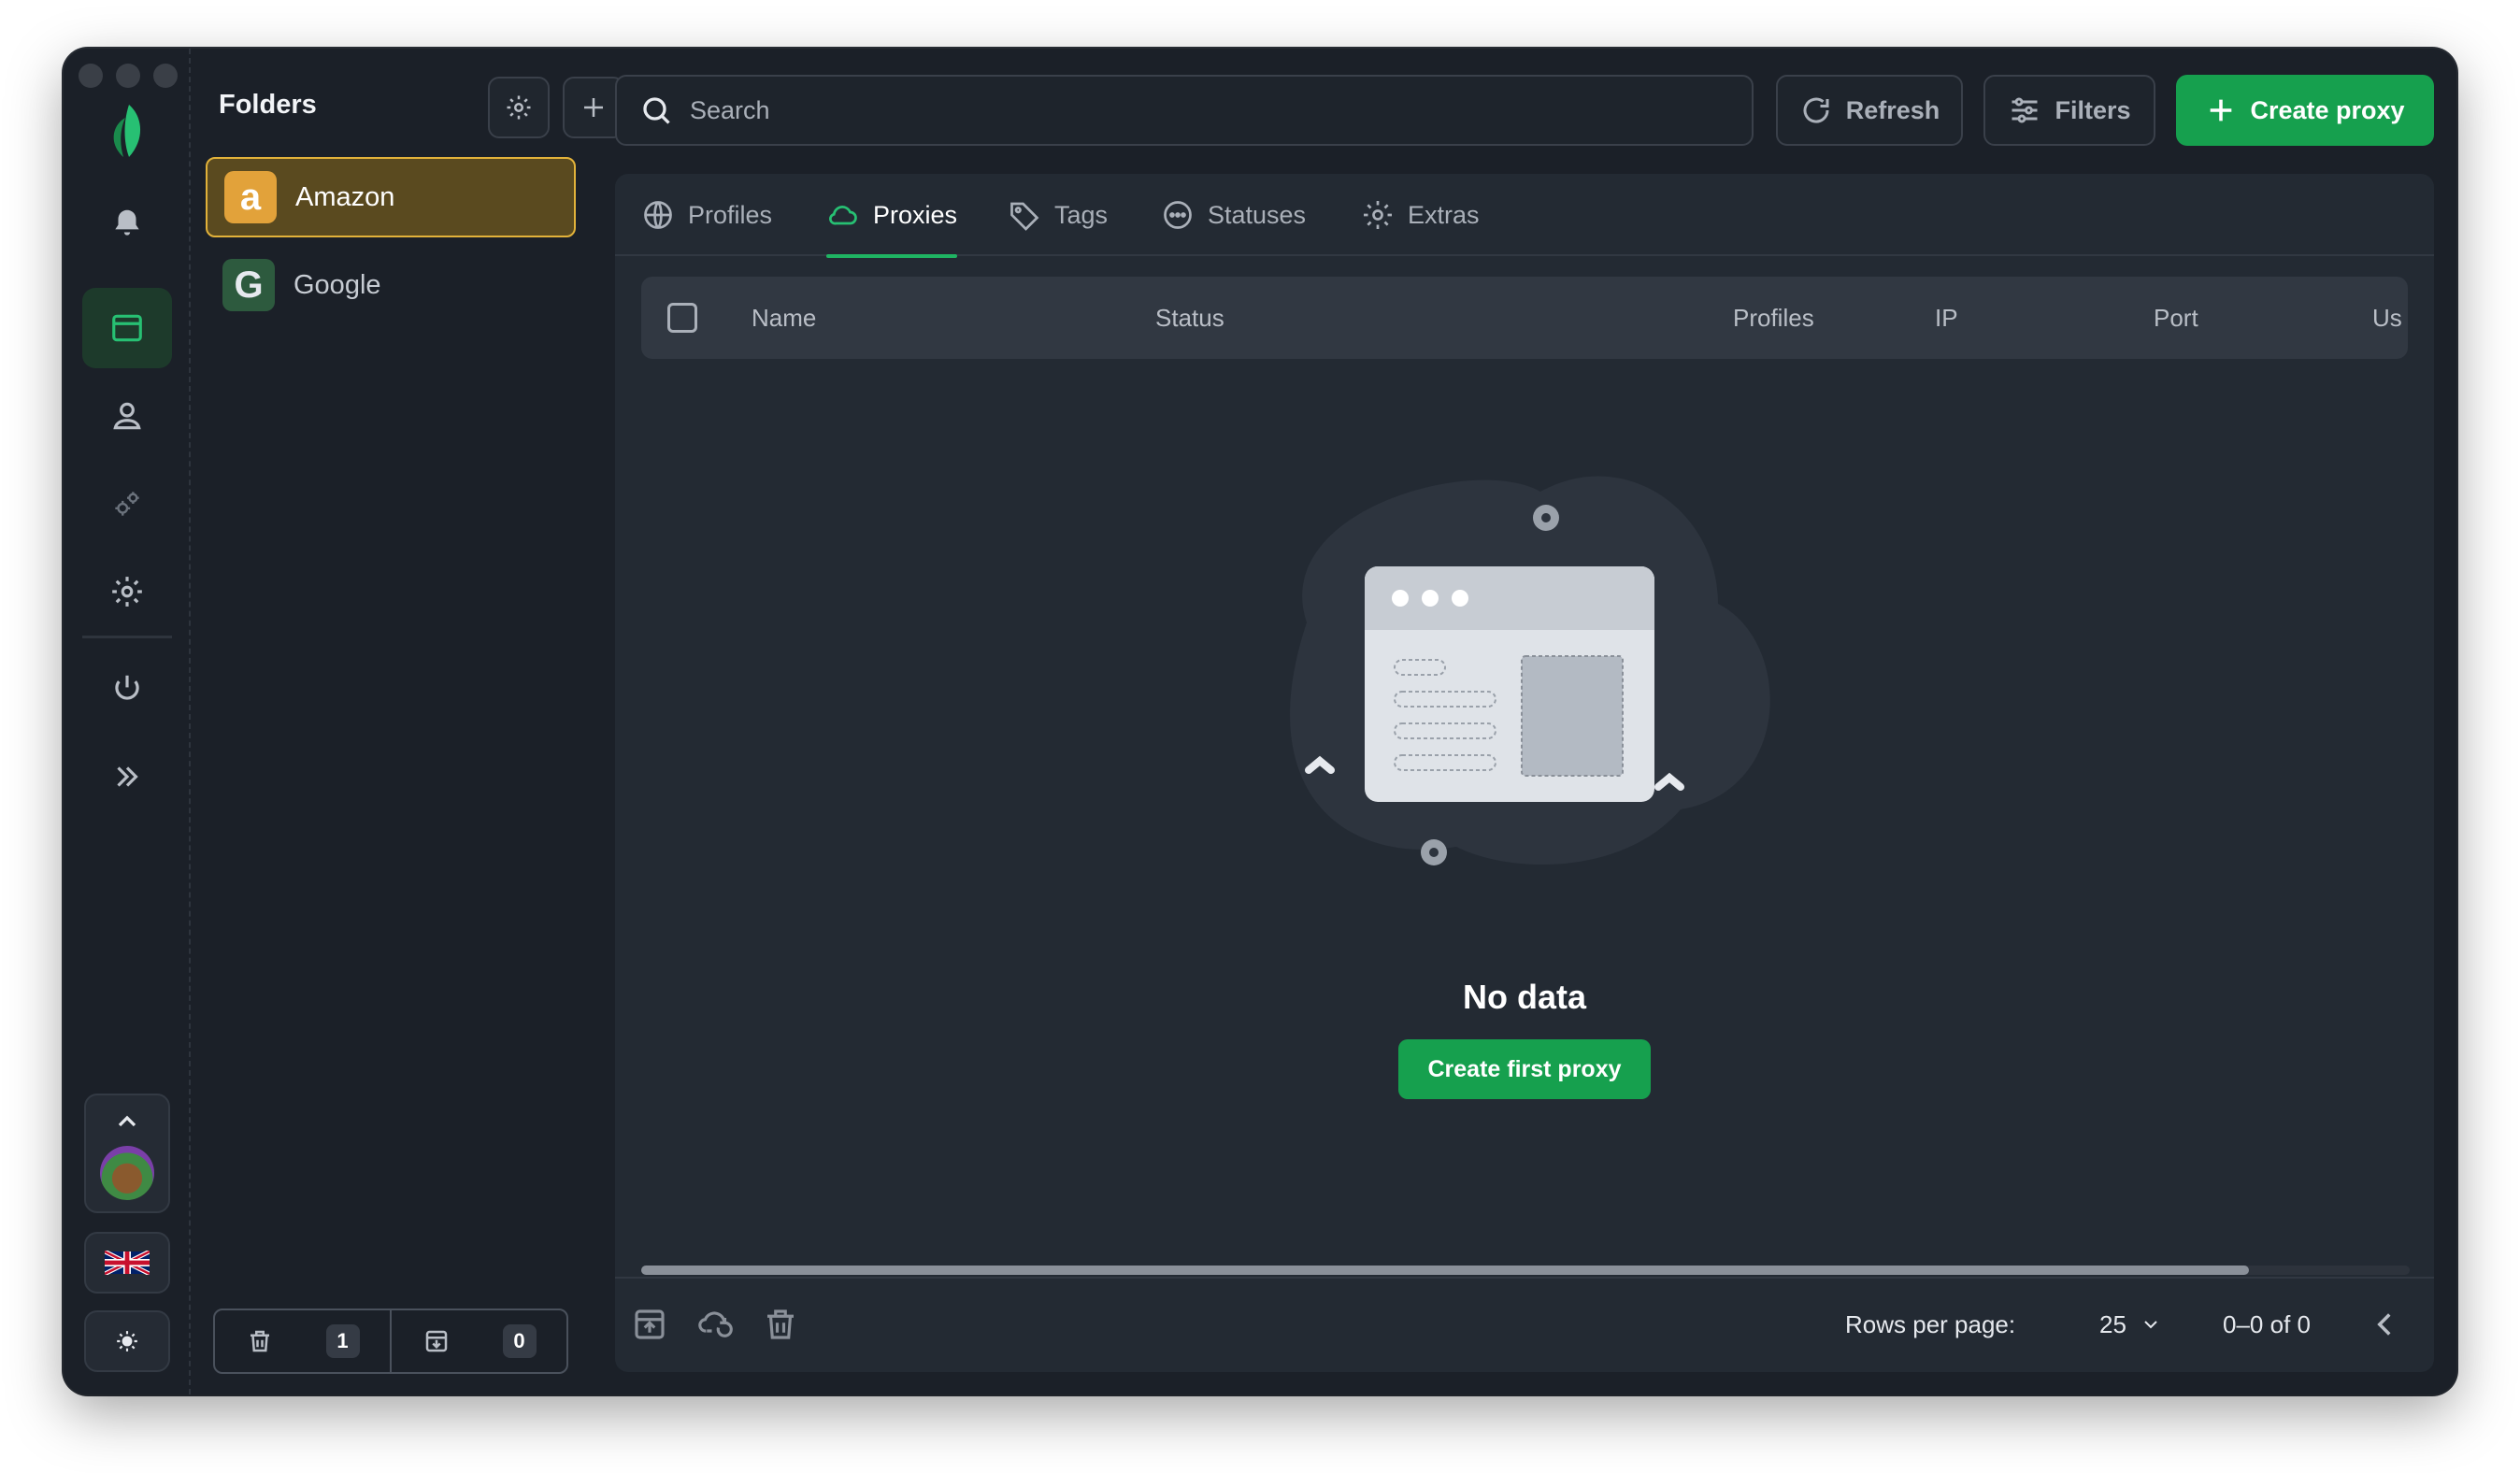 This screenshot has height=1473, width=2520. I want to click on folder-label: Google, so click(337, 284).